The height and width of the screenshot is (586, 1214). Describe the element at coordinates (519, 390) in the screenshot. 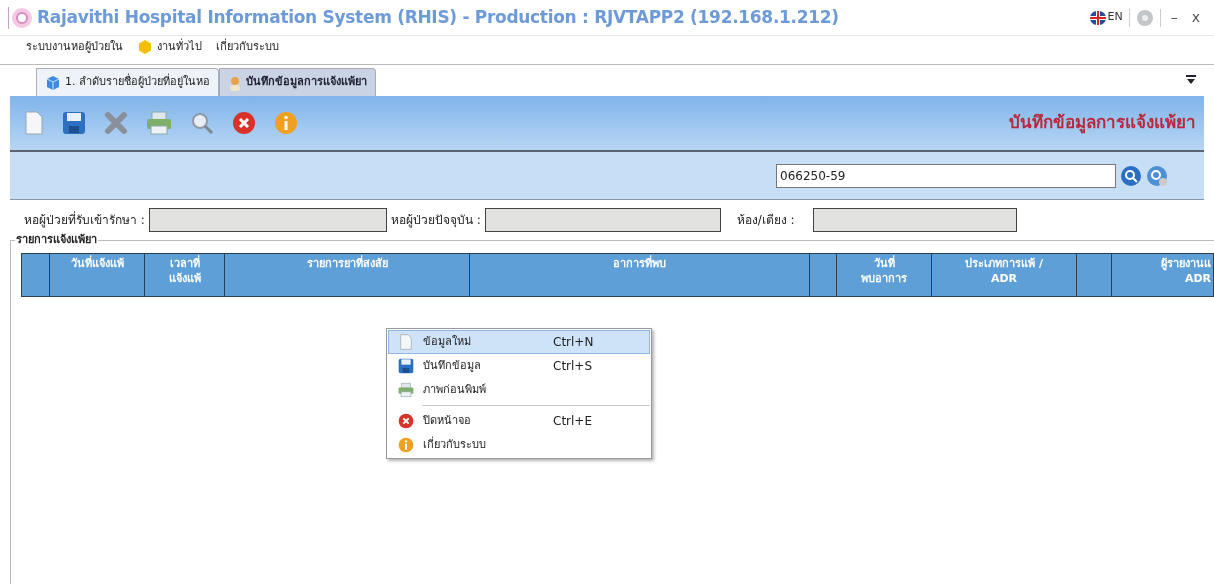

I see `menu-item: ภาพก่อนพิมพ์` at that location.